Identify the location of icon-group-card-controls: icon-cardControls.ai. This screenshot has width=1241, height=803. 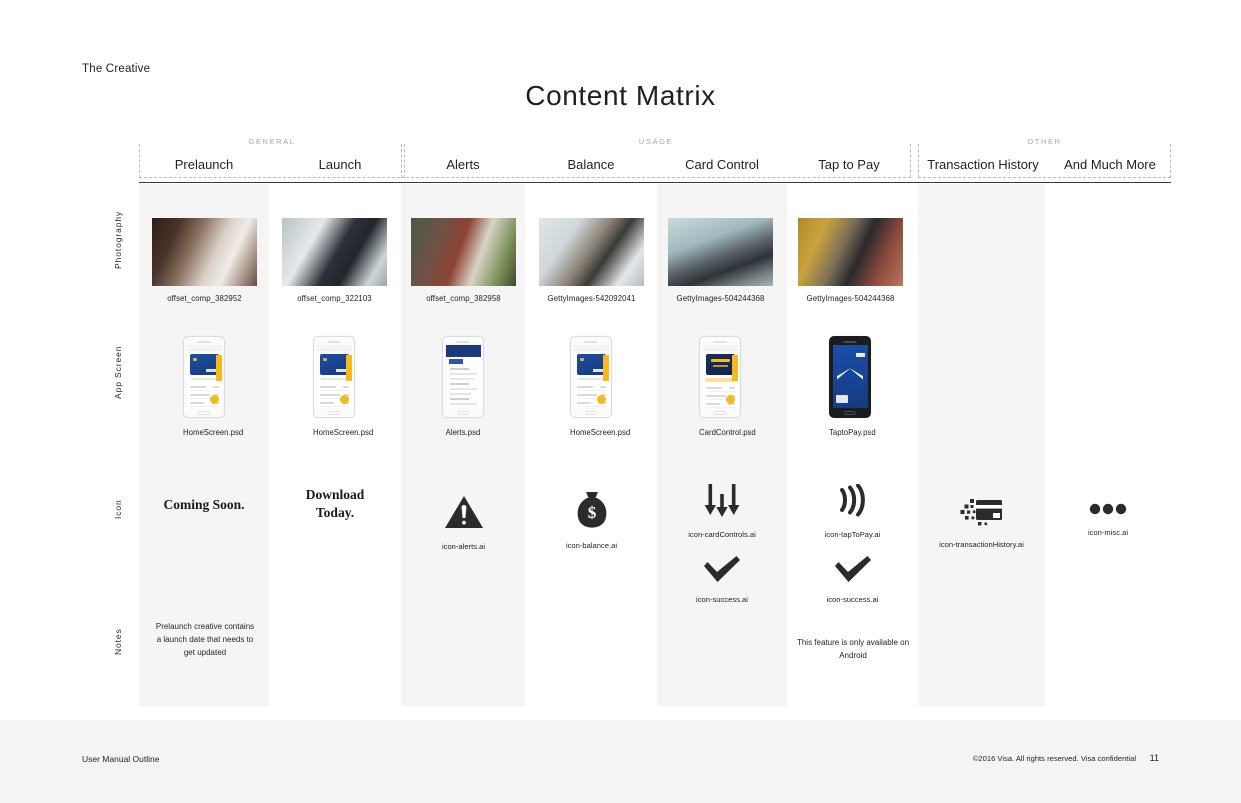
(722, 511).